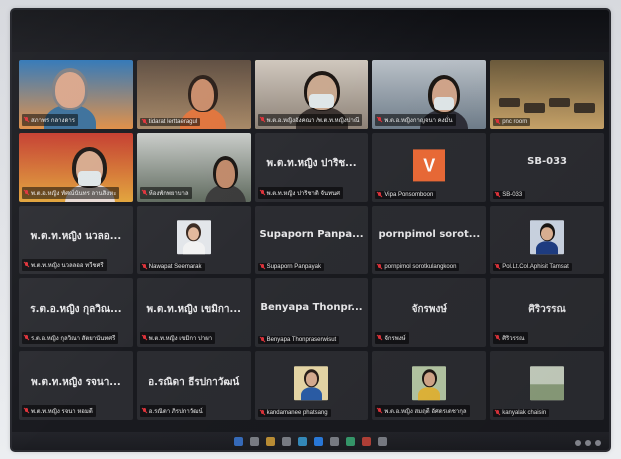 Image resolution: width=621 pixels, height=459 pixels. I want to click on system-tray, so click(588, 443).